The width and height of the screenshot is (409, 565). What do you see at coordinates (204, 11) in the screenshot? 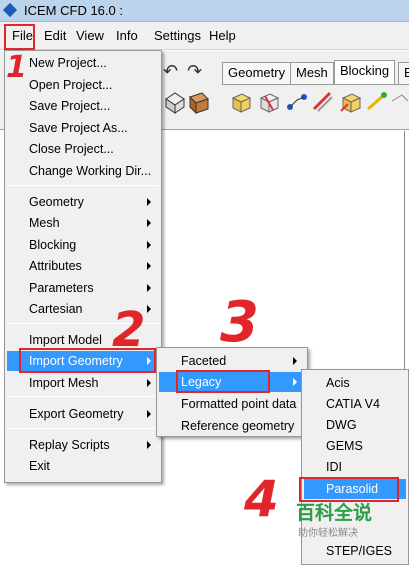
I see `title-bar: ICEM CFD 16.0 :` at bounding box center [204, 11].